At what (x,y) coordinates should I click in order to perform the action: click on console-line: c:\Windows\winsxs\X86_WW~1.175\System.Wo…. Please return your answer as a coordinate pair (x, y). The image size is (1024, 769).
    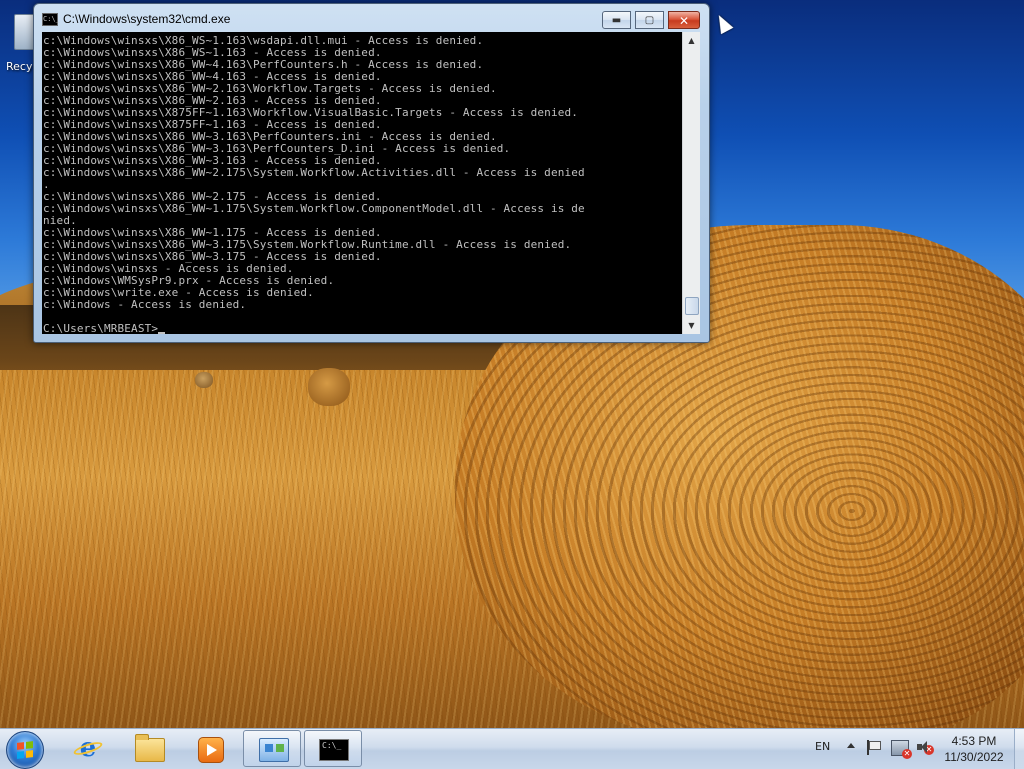
    Looking at the image, I should click on (314, 209).